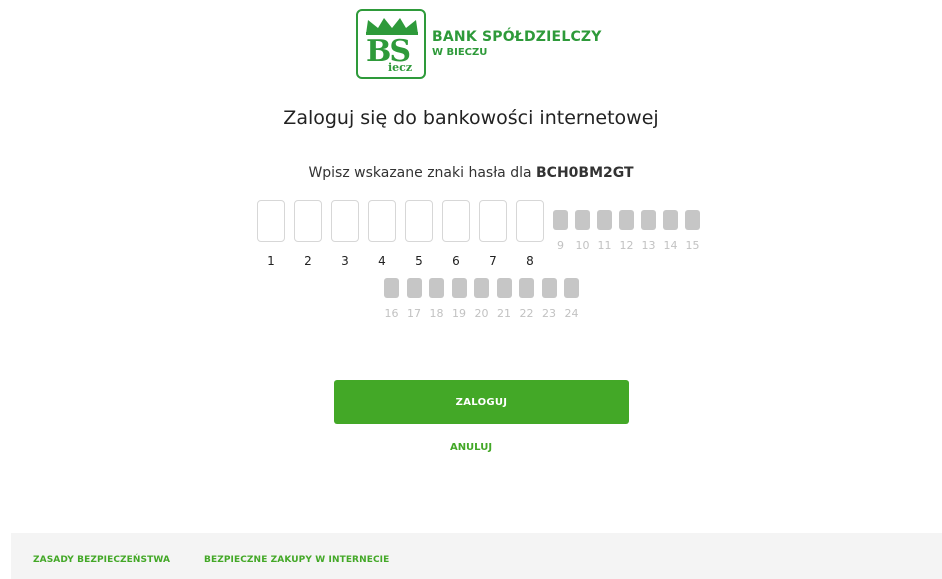 The image size is (942, 579). I want to click on password-cell-17: 17, so click(414, 299).